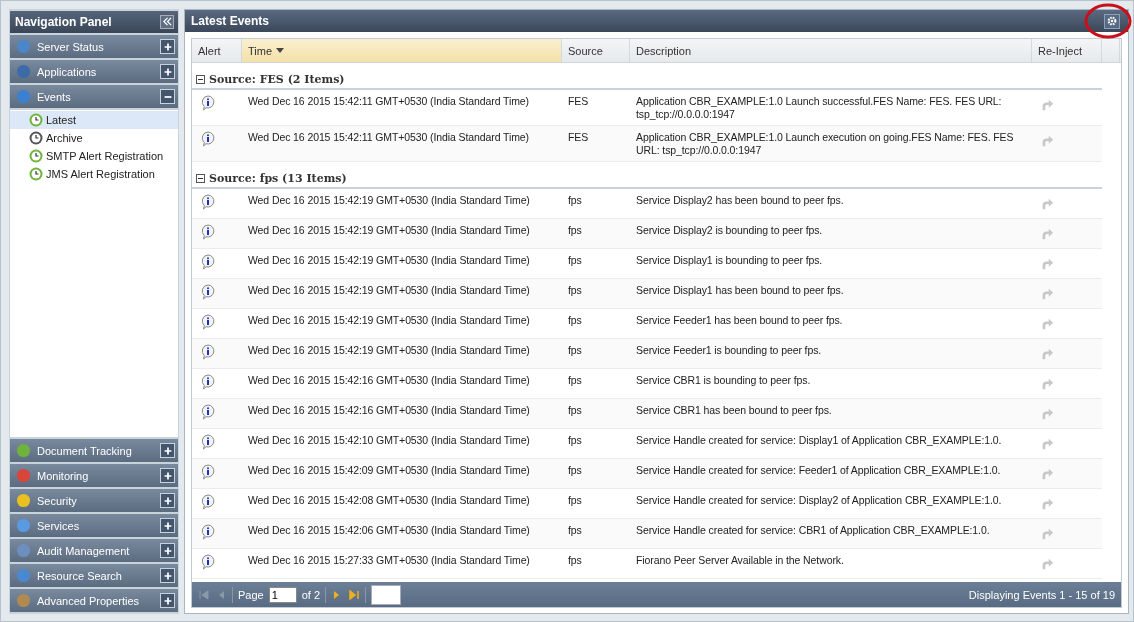 Image resolution: width=1134 pixels, height=622 pixels. What do you see at coordinates (739, 320) in the screenshot?
I see `table-cell-text: Service Feeder1 has been bound to peer fps.` at bounding box center [739, 320].